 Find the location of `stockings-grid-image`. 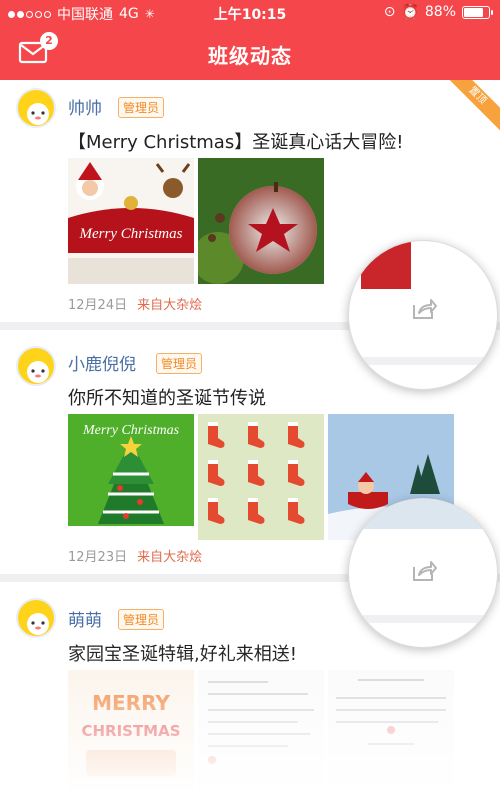

stockings-grid-image is located at coordinates (261, 477).